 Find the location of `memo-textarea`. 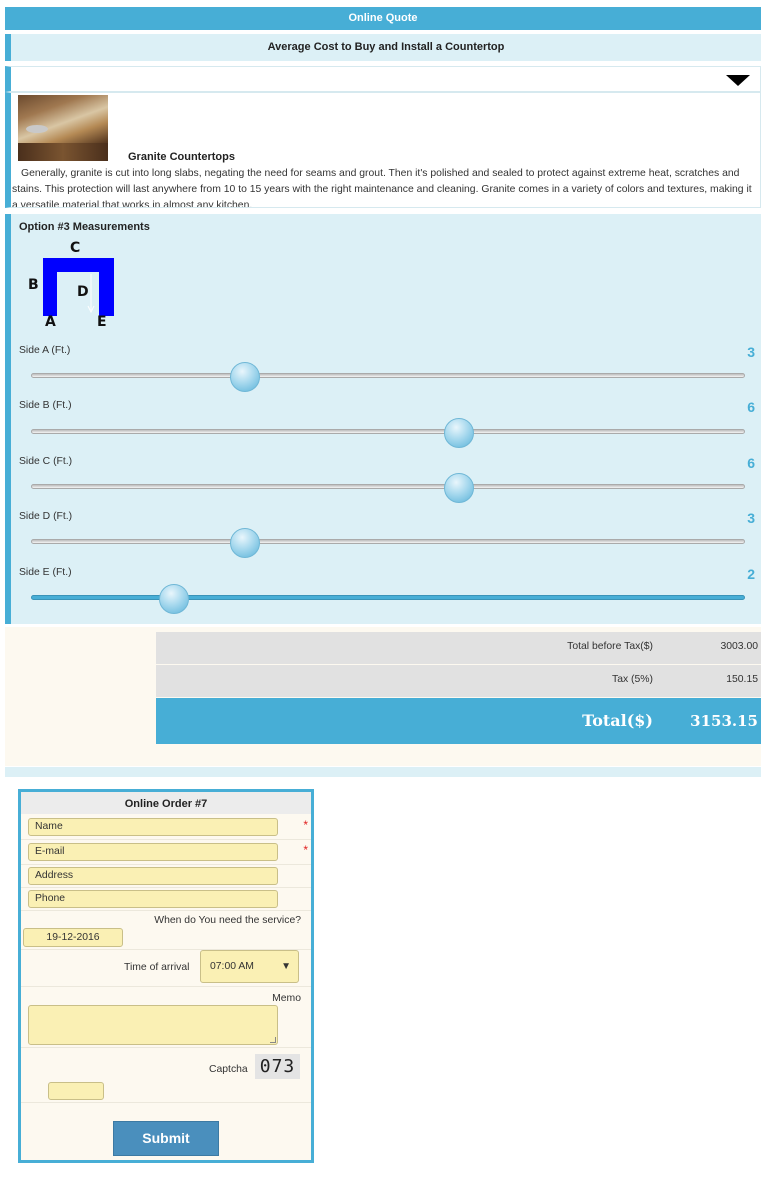

memo-textarea is located at coordinates (153, 1025).